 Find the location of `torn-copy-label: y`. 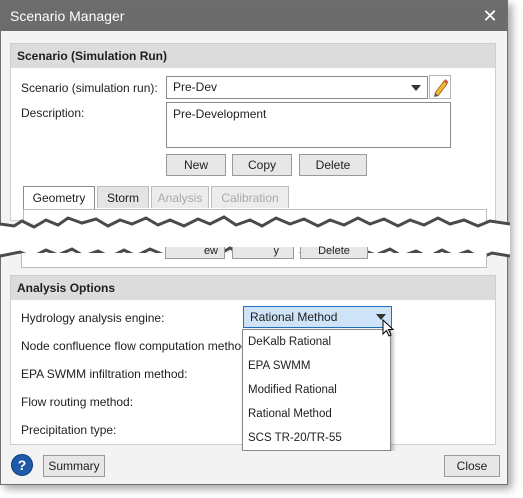

torn-copy-label: y is located at coordinates (276, 251).